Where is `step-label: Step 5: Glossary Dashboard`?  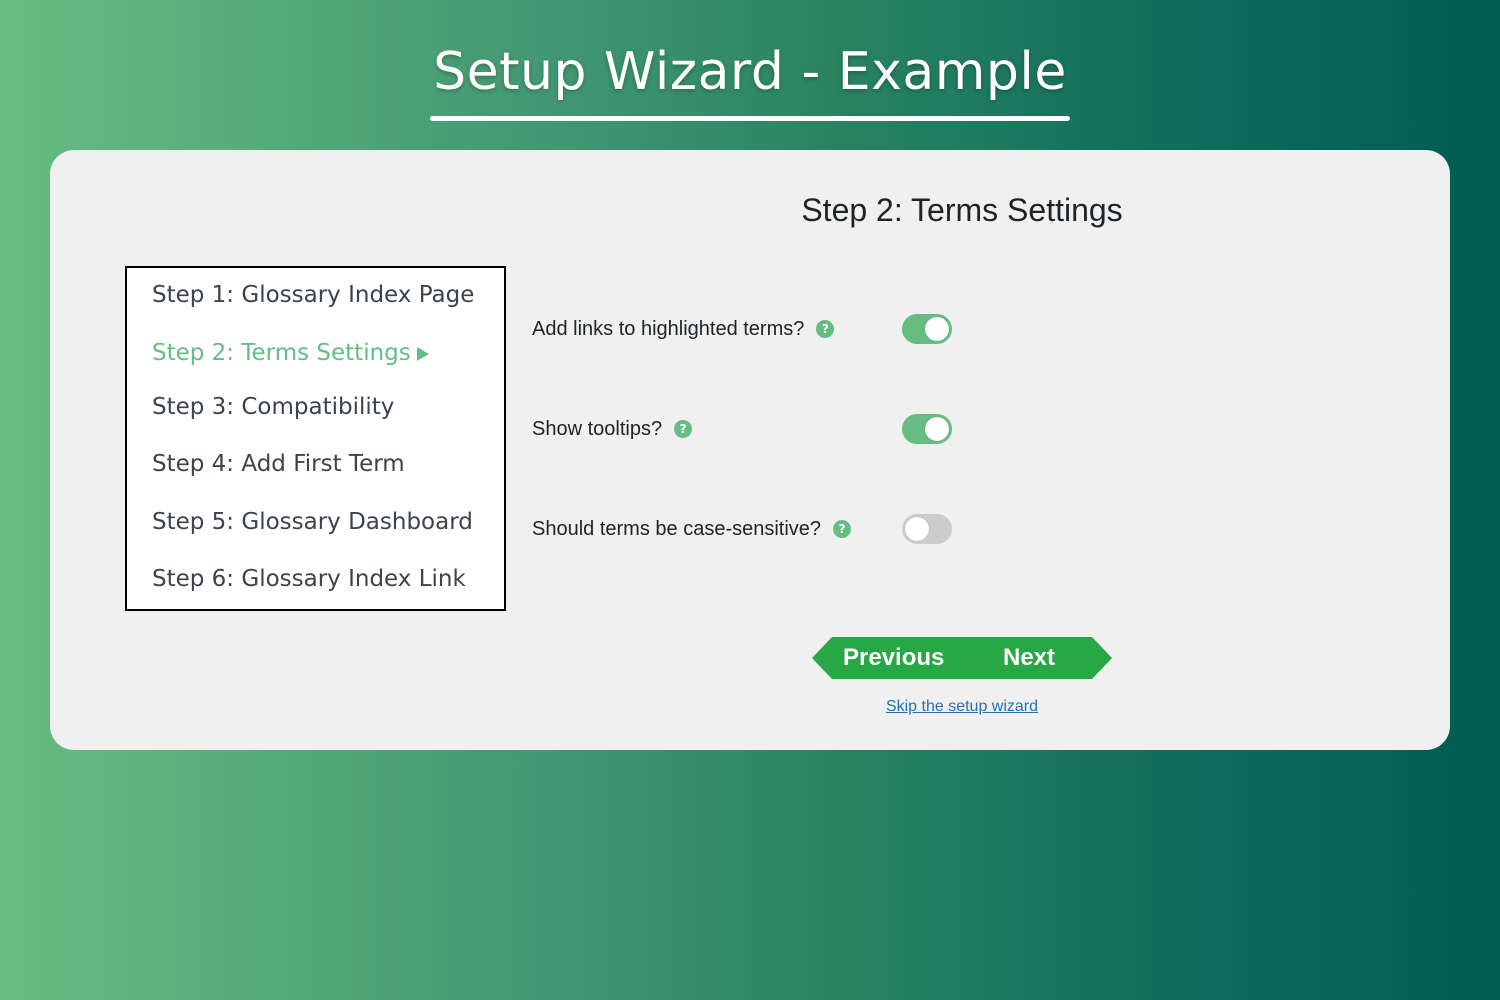 step-label: Step 5: Glossary Dashboard is located at coordinates (312, 522).